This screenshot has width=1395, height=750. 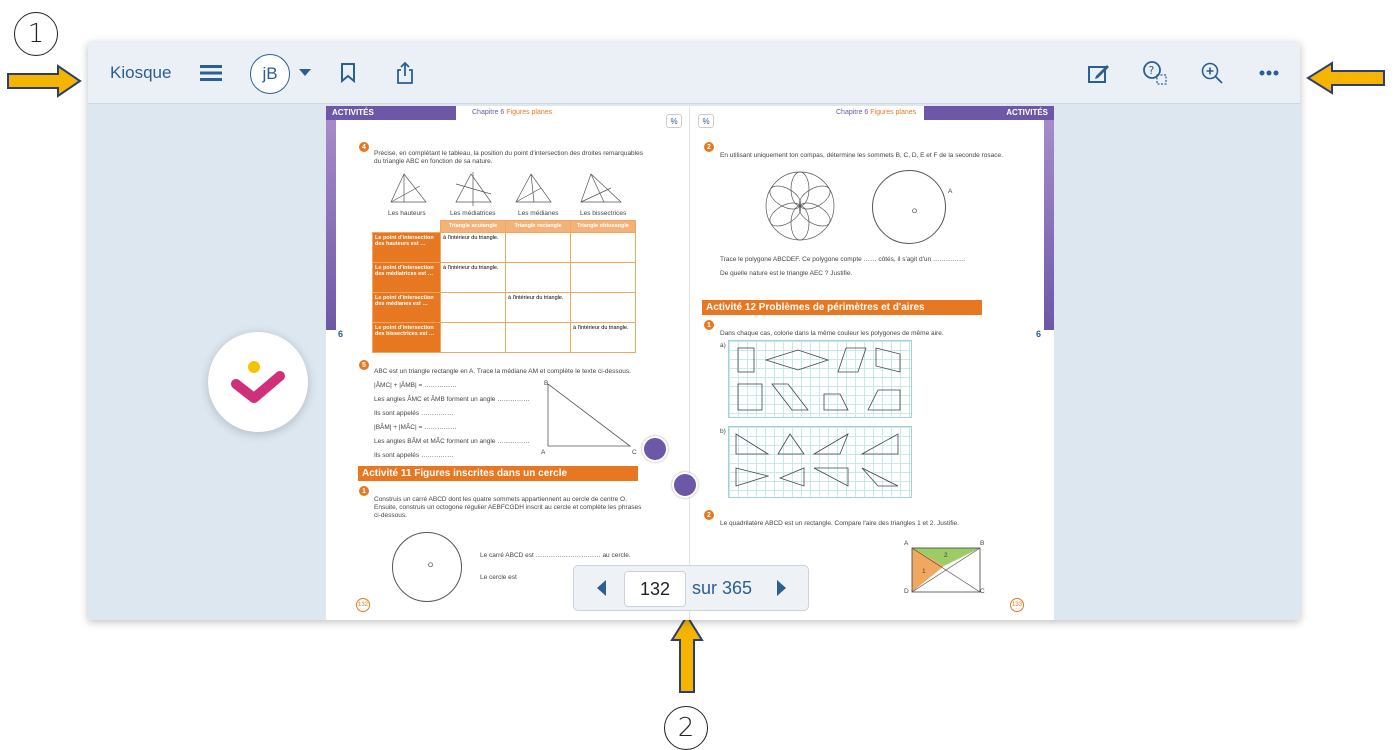 I want to click on previous-page-icon, so click(x=601, y=588).